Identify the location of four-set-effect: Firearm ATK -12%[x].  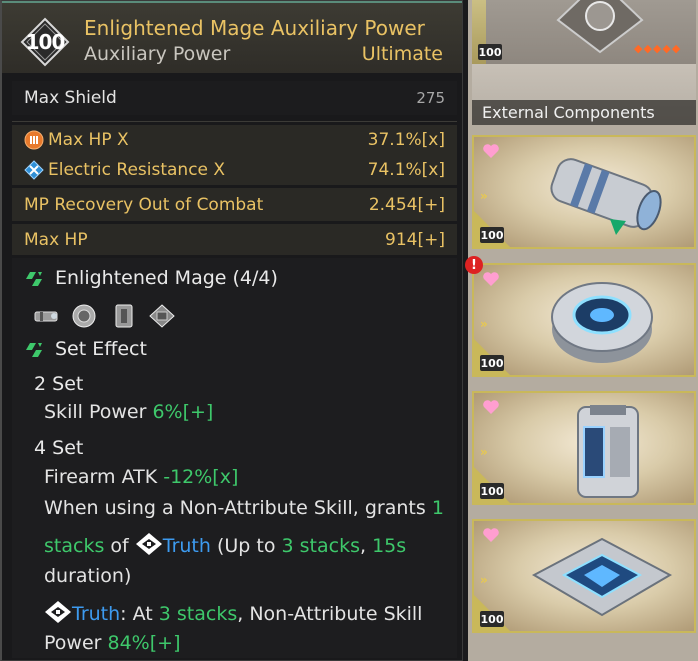
(141, 477).